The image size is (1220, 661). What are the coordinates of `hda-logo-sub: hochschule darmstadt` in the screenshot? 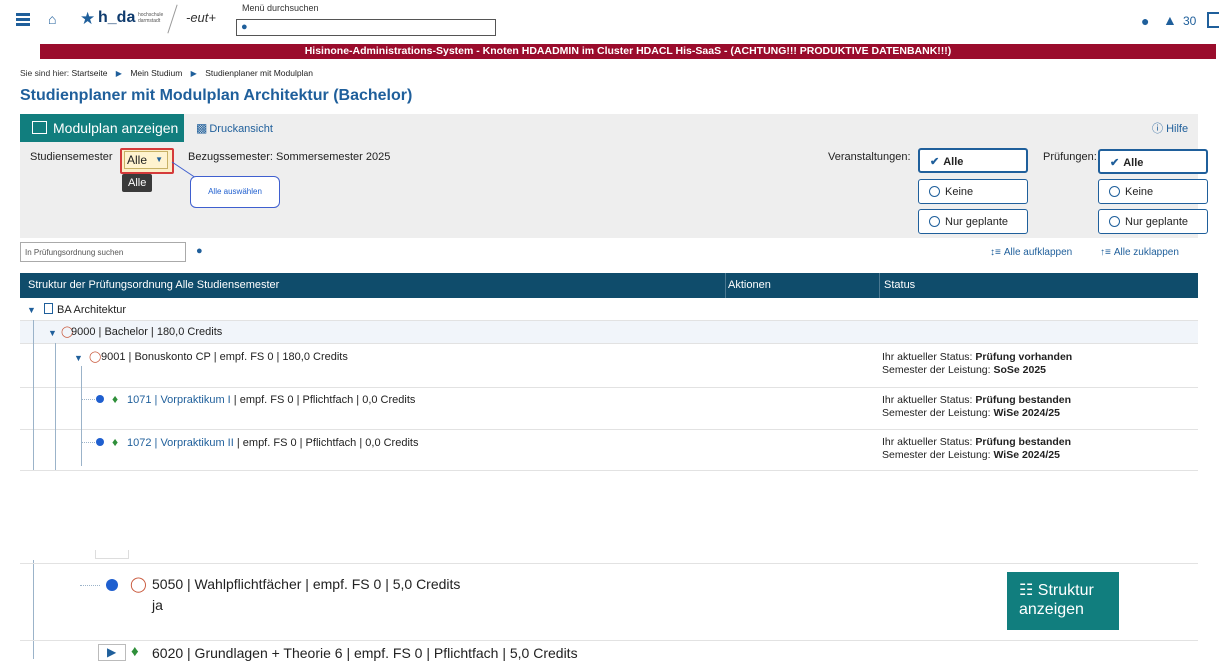 It's located at (151, 18).